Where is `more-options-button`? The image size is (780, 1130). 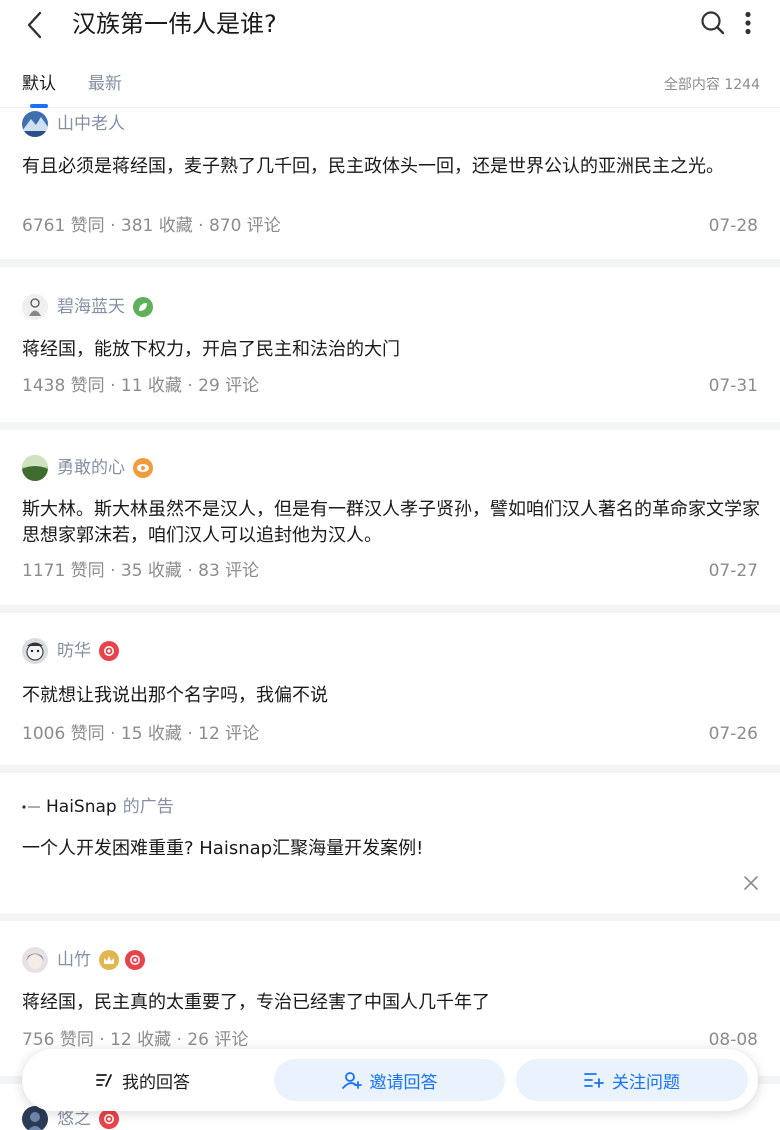
more-options-button is located at coordinates (748, 23).